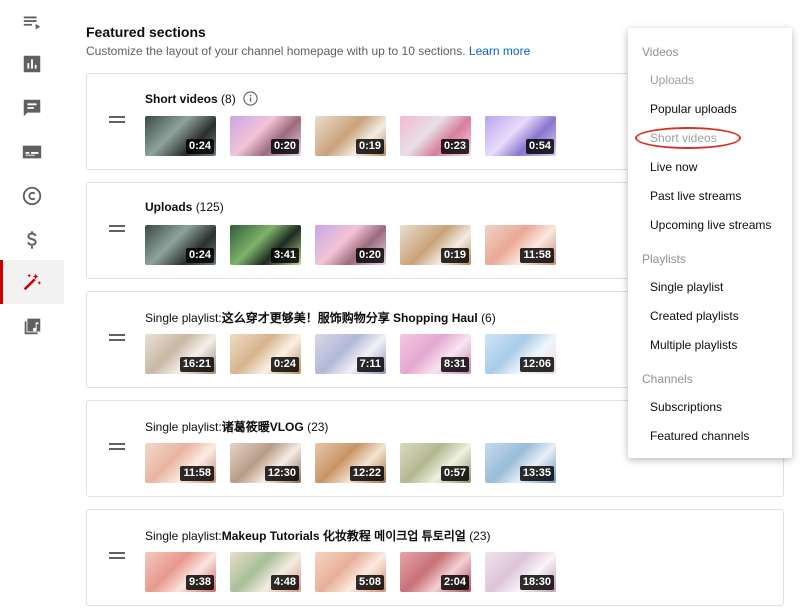 The width and height of the screenshot is (800, 608). Describe the element at coordinates (343, 536) in the screenshot. I see `section-name: Makeup Tutorials 化妆教程 메이크업 튜토리얼` at that location.